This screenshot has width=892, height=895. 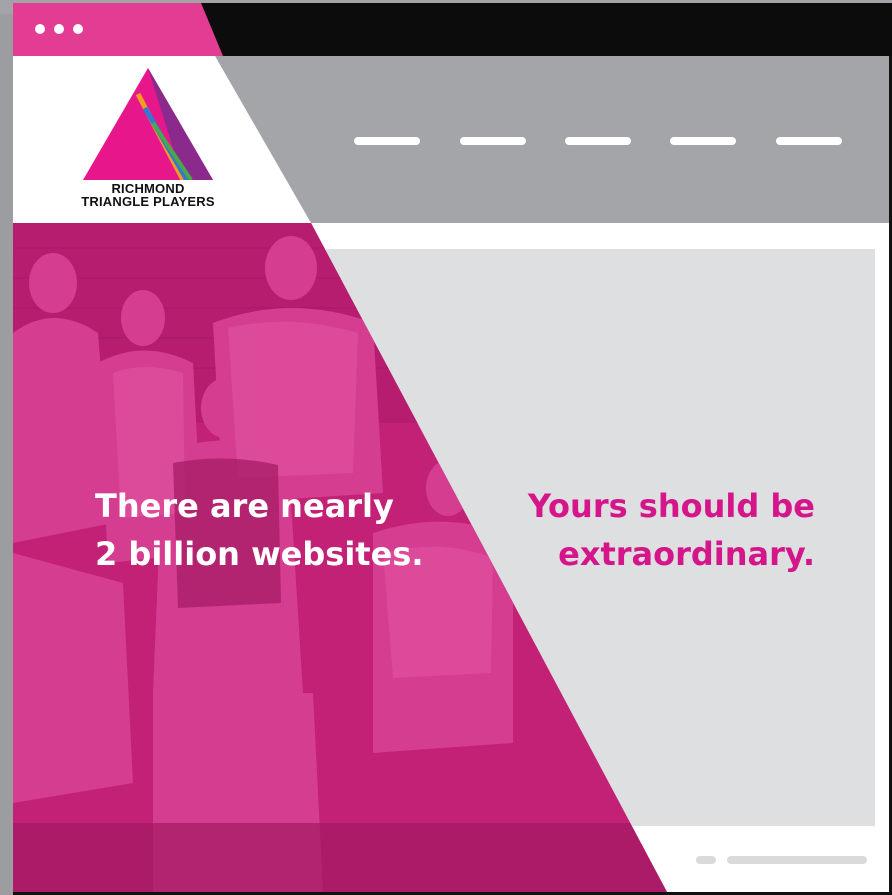 I want to click on logo-wordmark: RICHMOND TRIANGLE PLAYERS, so click(x=148, y=195).